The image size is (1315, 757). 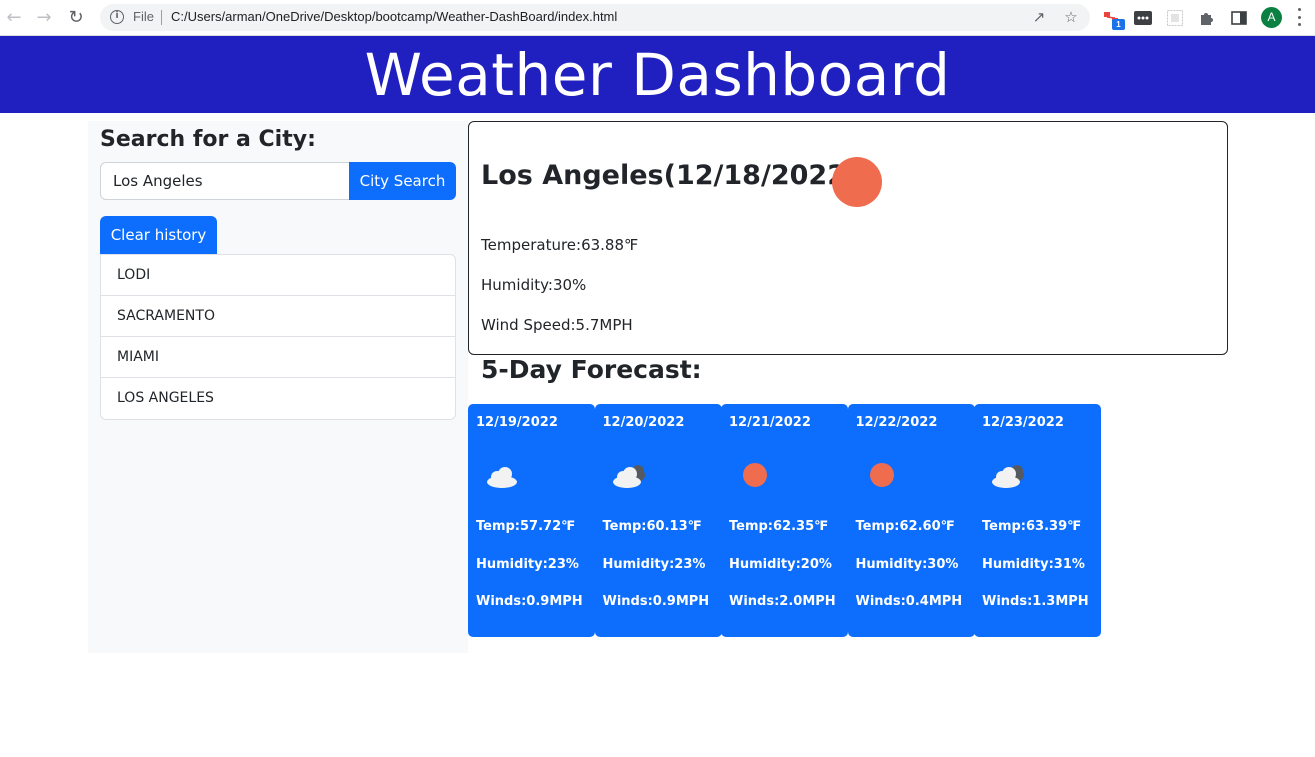 I want to click on forward-arrow-icon: →, so click(x=44, y=18).